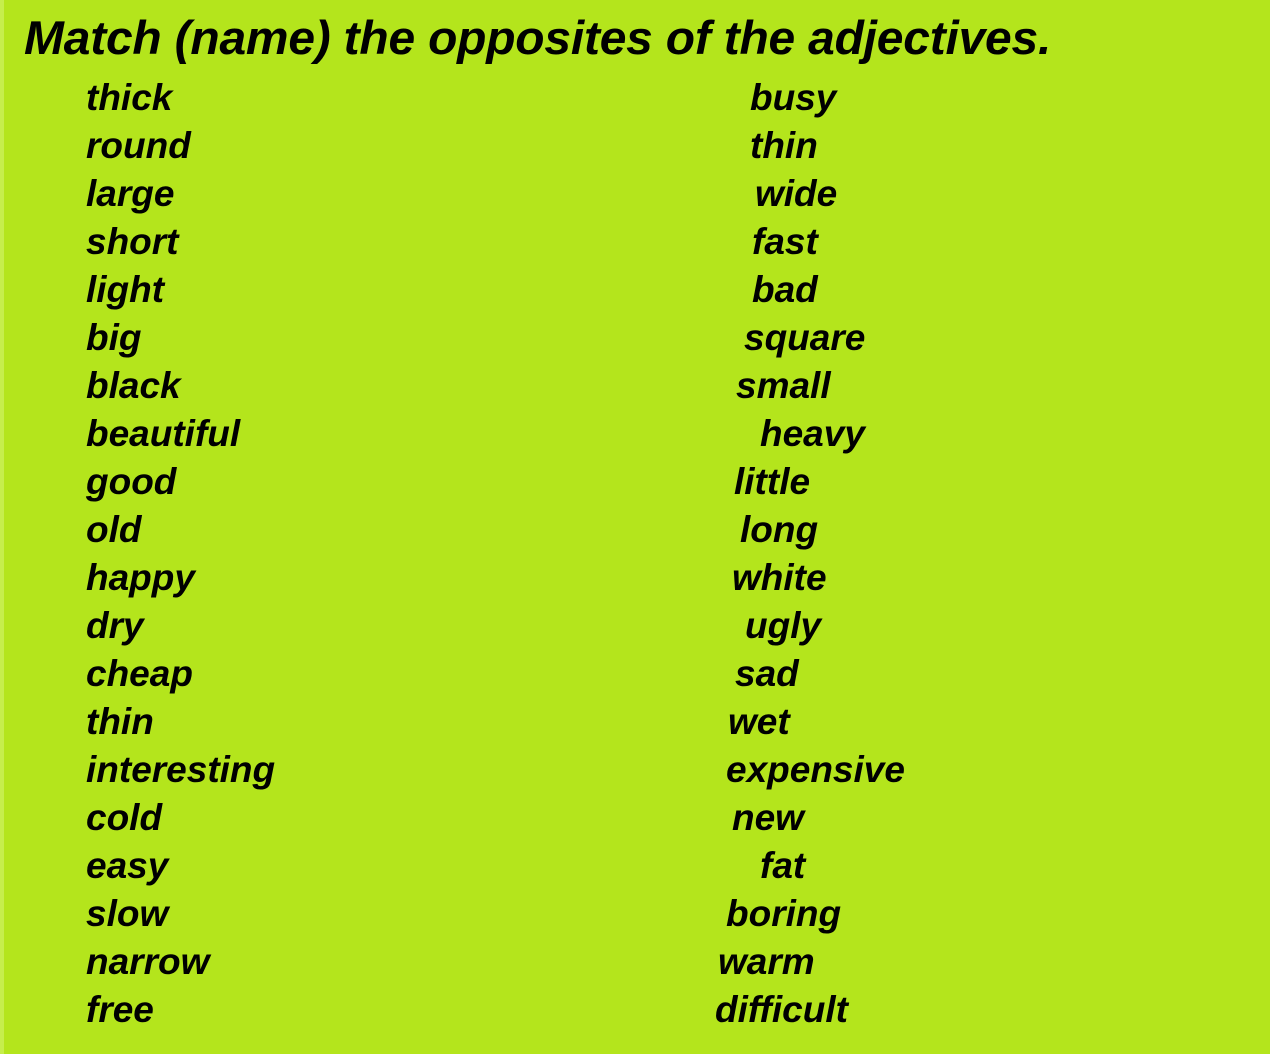  Describe the element at coordinates (980, 290) in the screenshot. I see `opposite-item: bad` at that location.